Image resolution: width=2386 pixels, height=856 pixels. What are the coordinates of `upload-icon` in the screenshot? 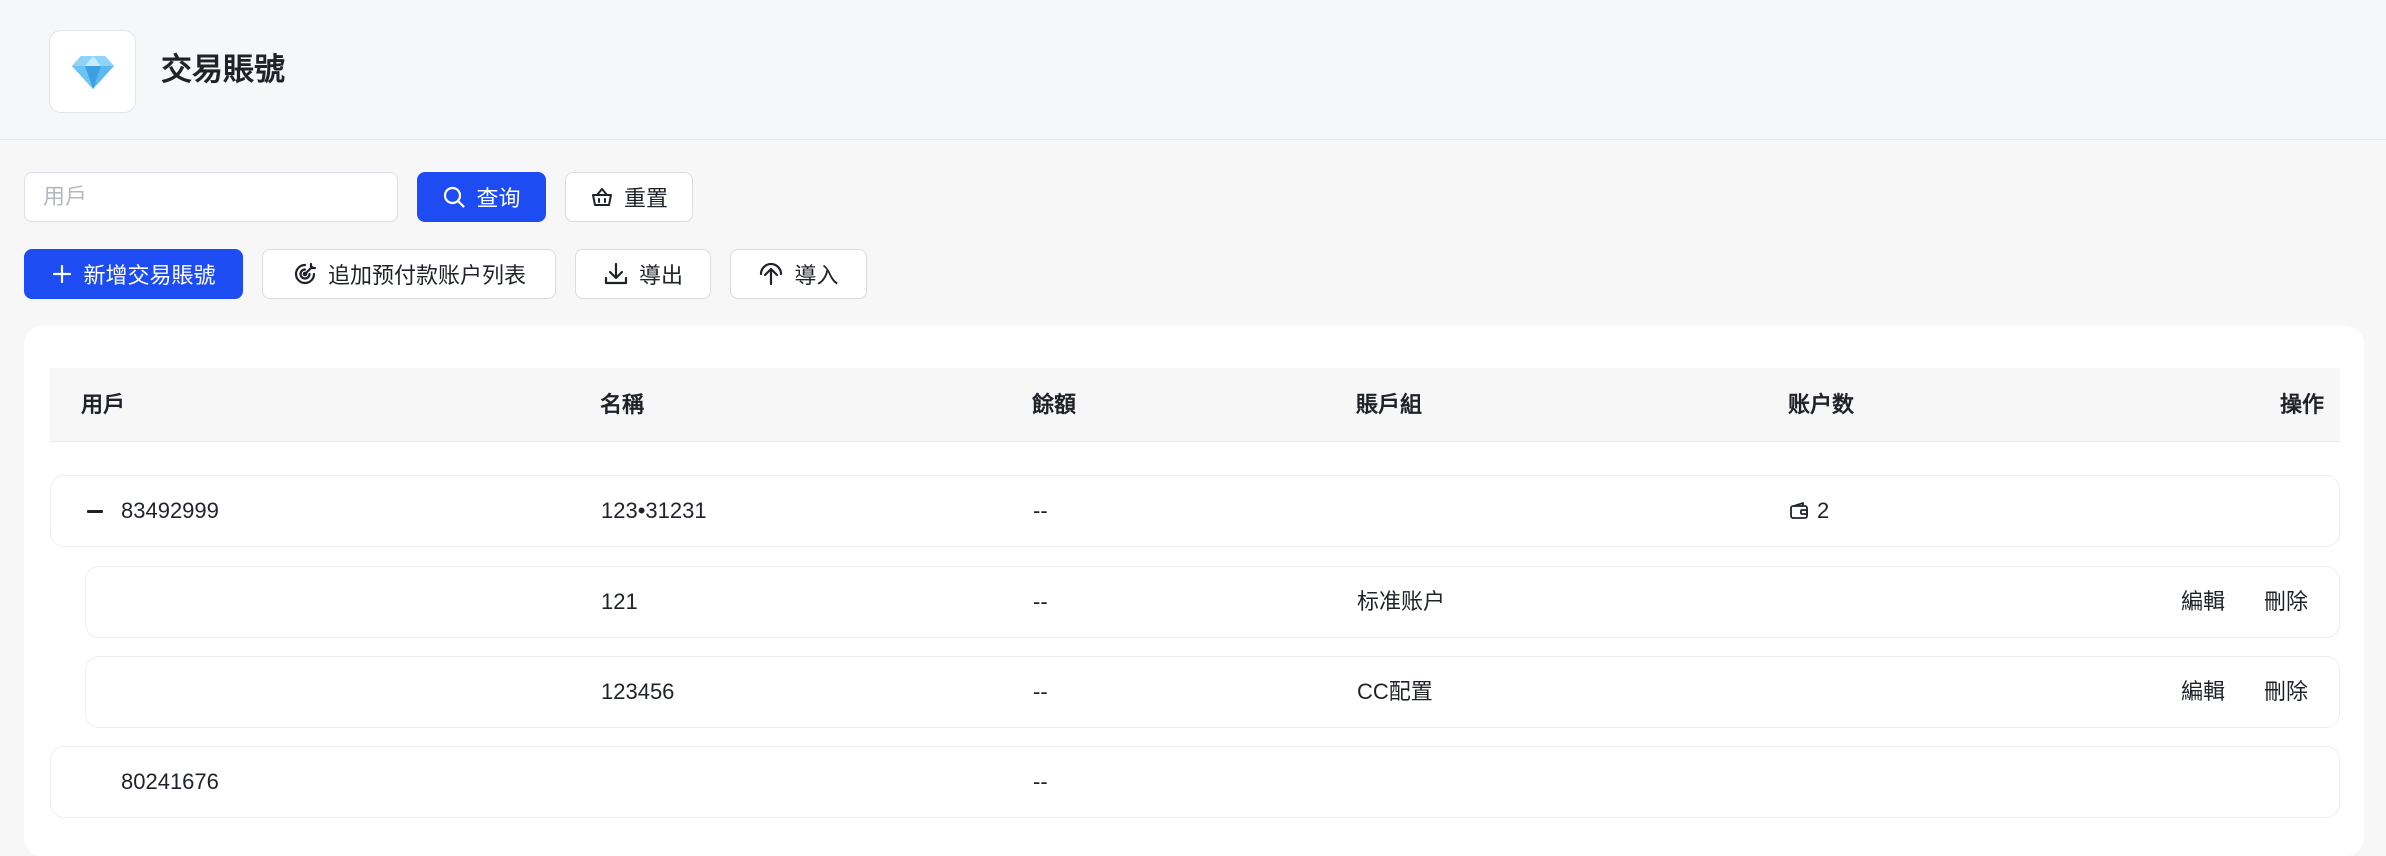 It's located at (771, 274).